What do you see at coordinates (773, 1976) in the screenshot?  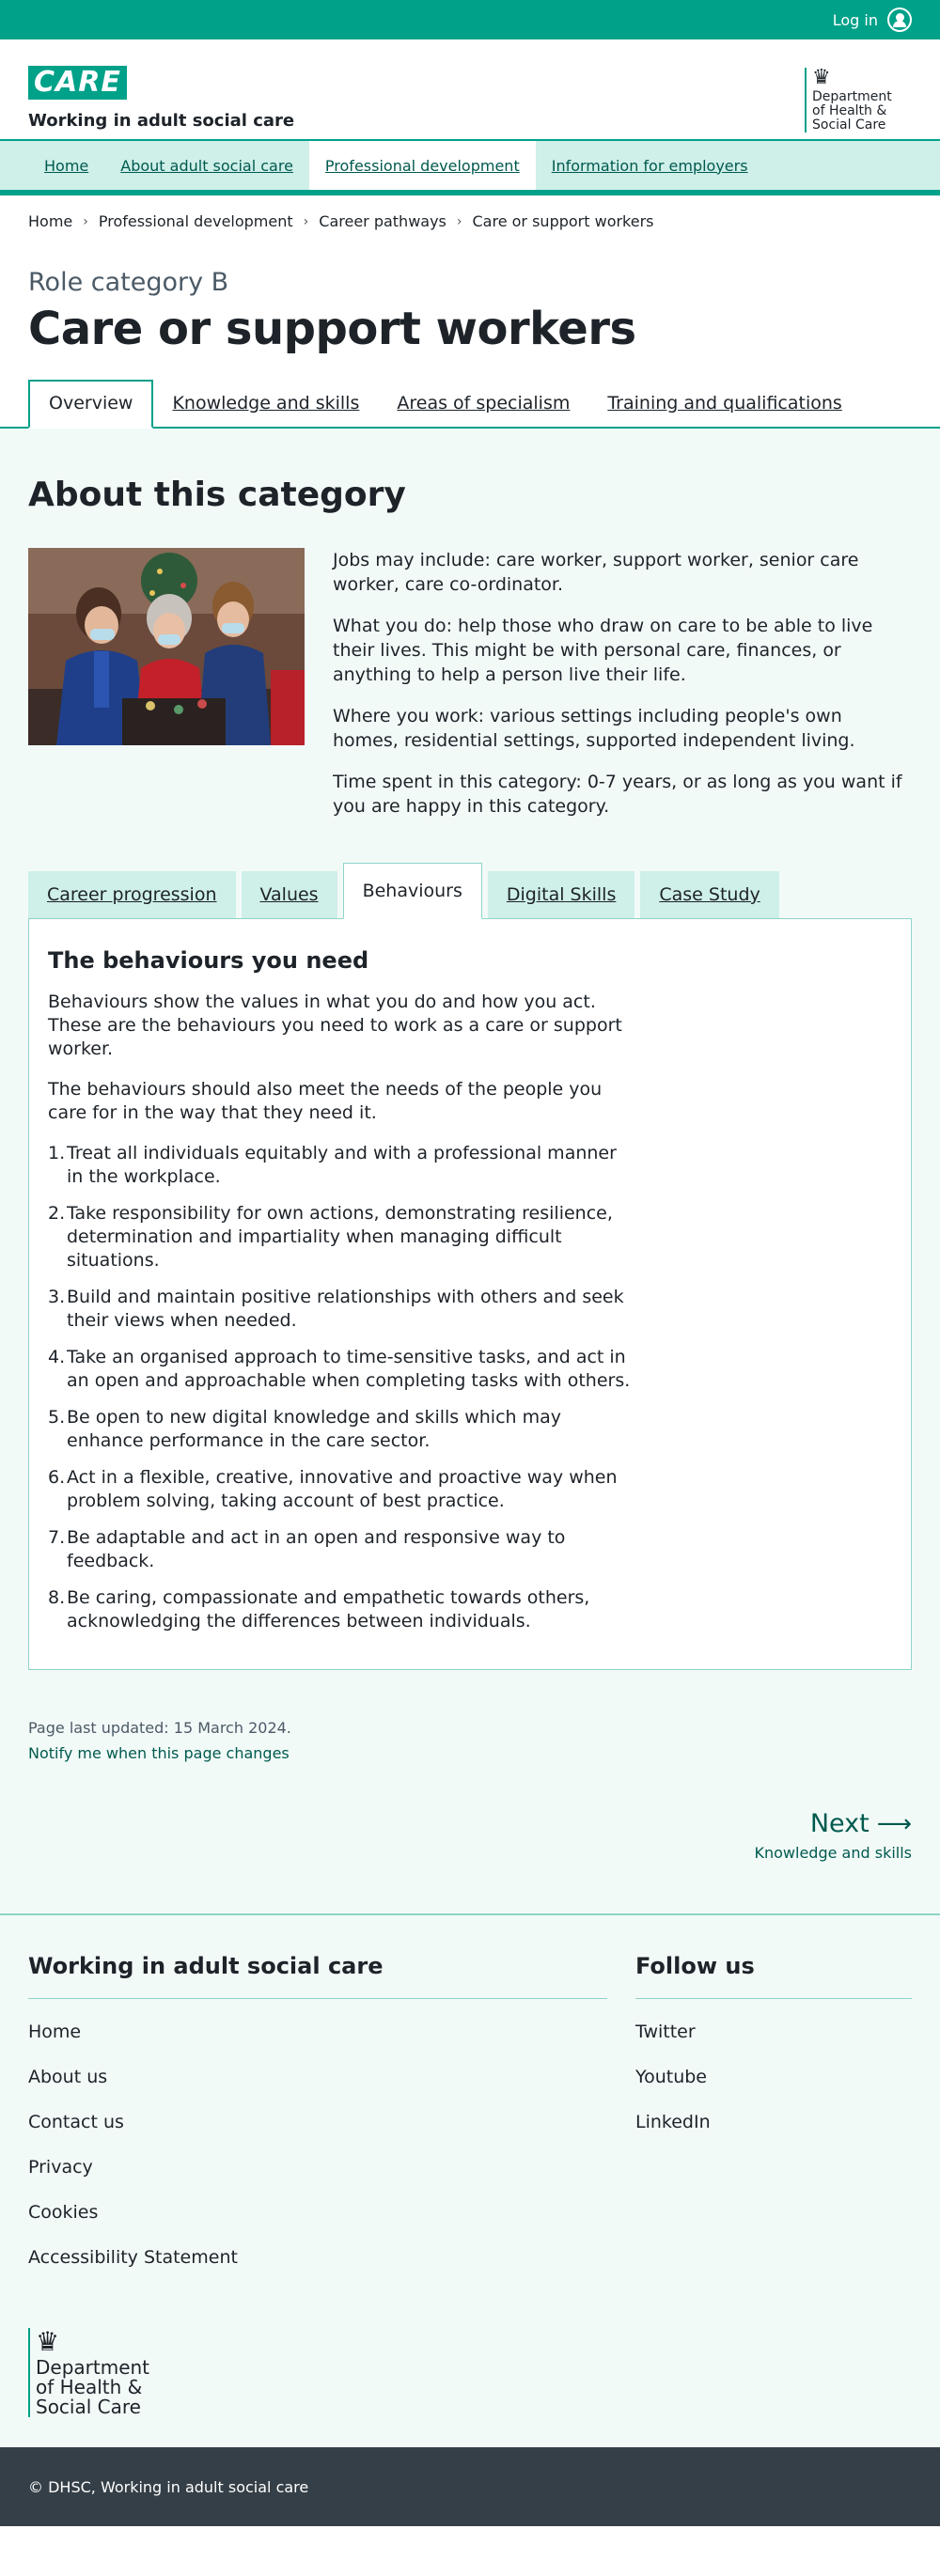 I see `follow-us-title: Follow us` at bounding box center [773, 1976].